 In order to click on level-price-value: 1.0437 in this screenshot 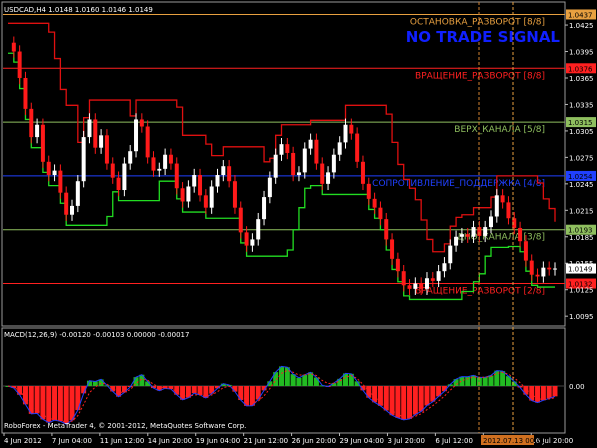, I will do `click(580, 15)`.